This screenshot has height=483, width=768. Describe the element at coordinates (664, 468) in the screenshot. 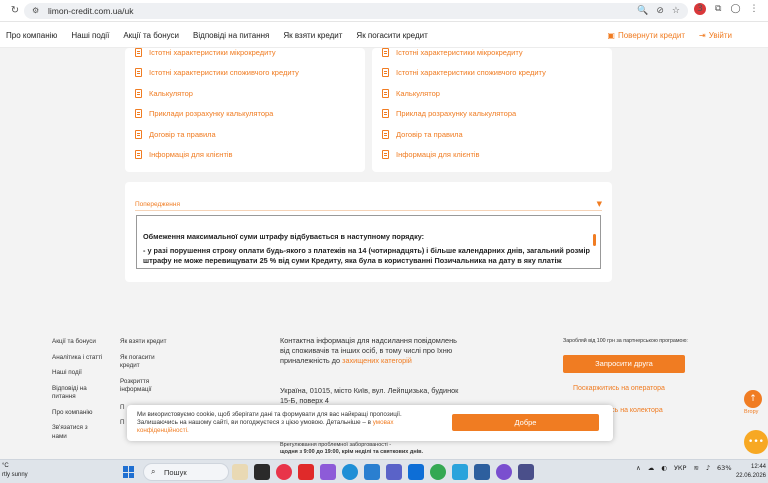

I see `tray-app-icon: ◐` at that location.